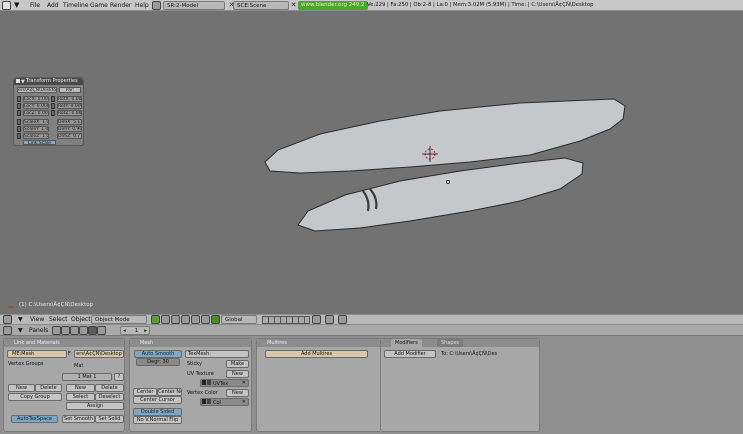 The image size is (743, 434). What do you see at coordinates (157, 400) in the screenshot?
I see `center-cursor-button: Center Cursor` at bounding box center [157, 400].